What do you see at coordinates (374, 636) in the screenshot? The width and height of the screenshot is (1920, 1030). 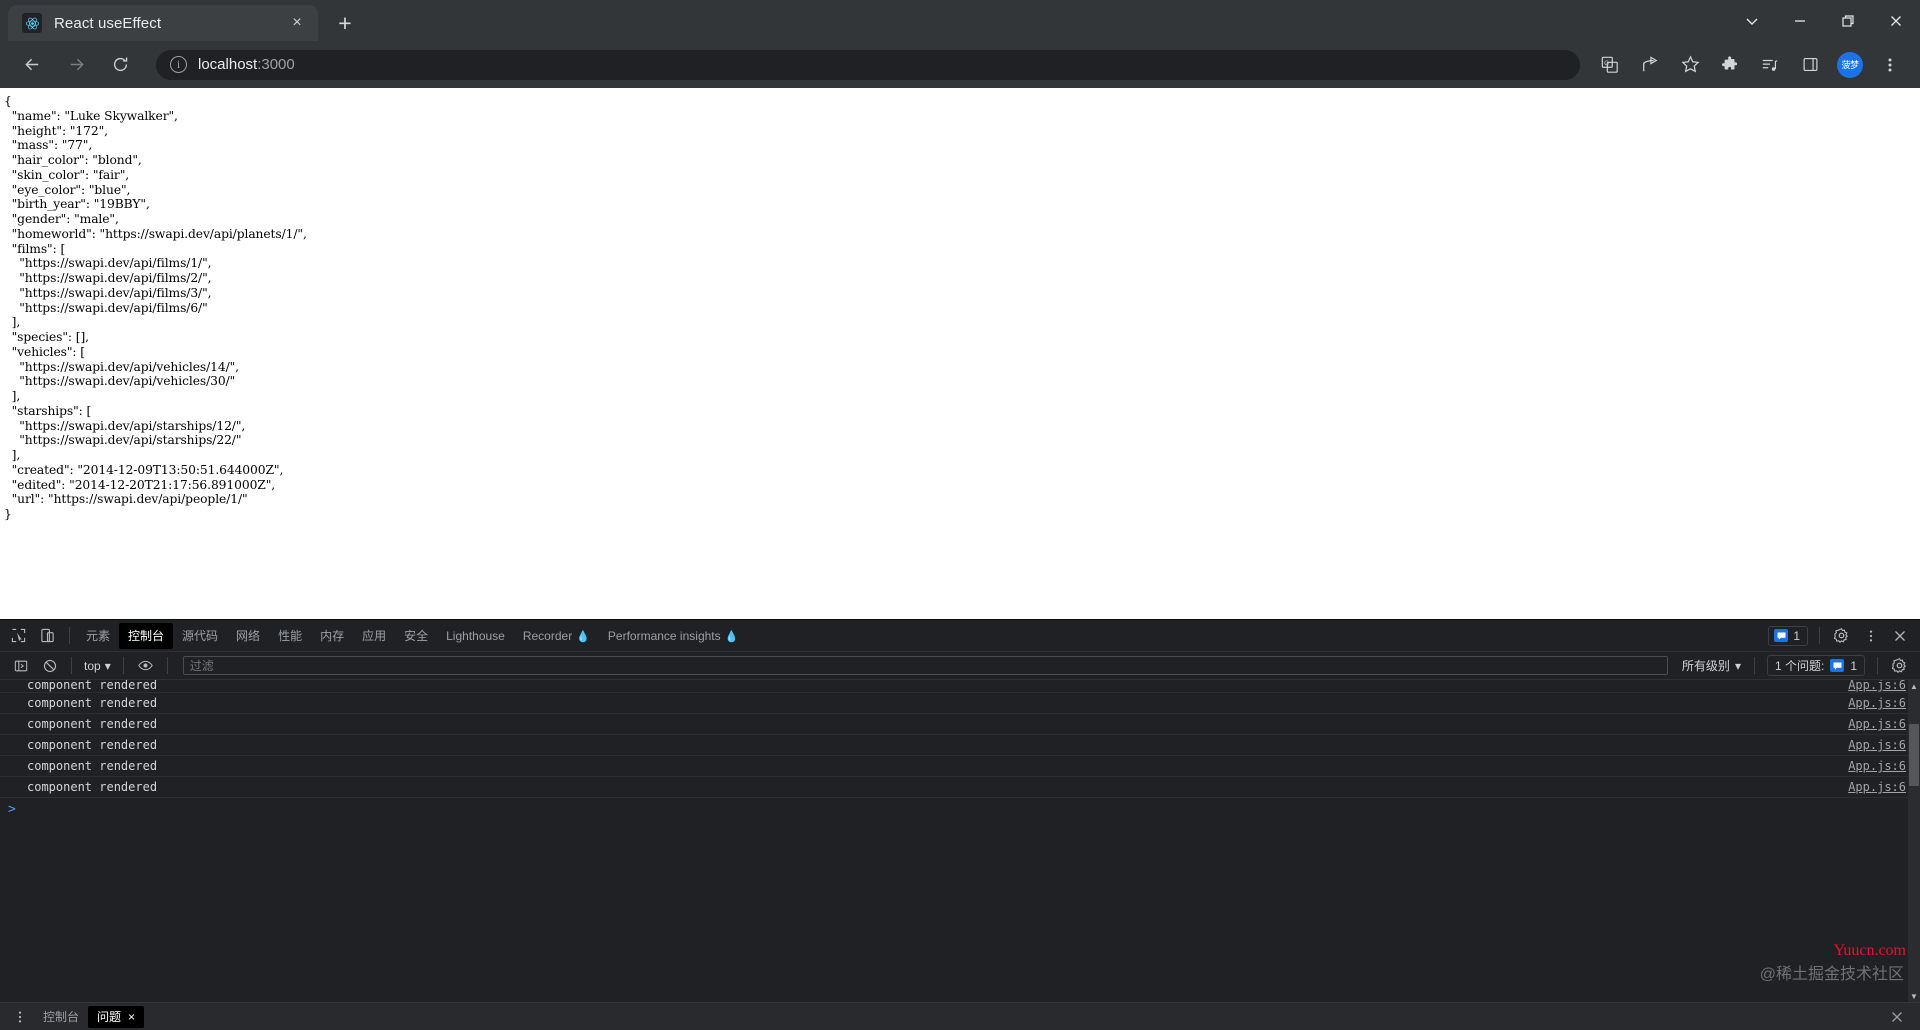 I see `devtools-tab-application: 应用` at bounding box center [374, 636].